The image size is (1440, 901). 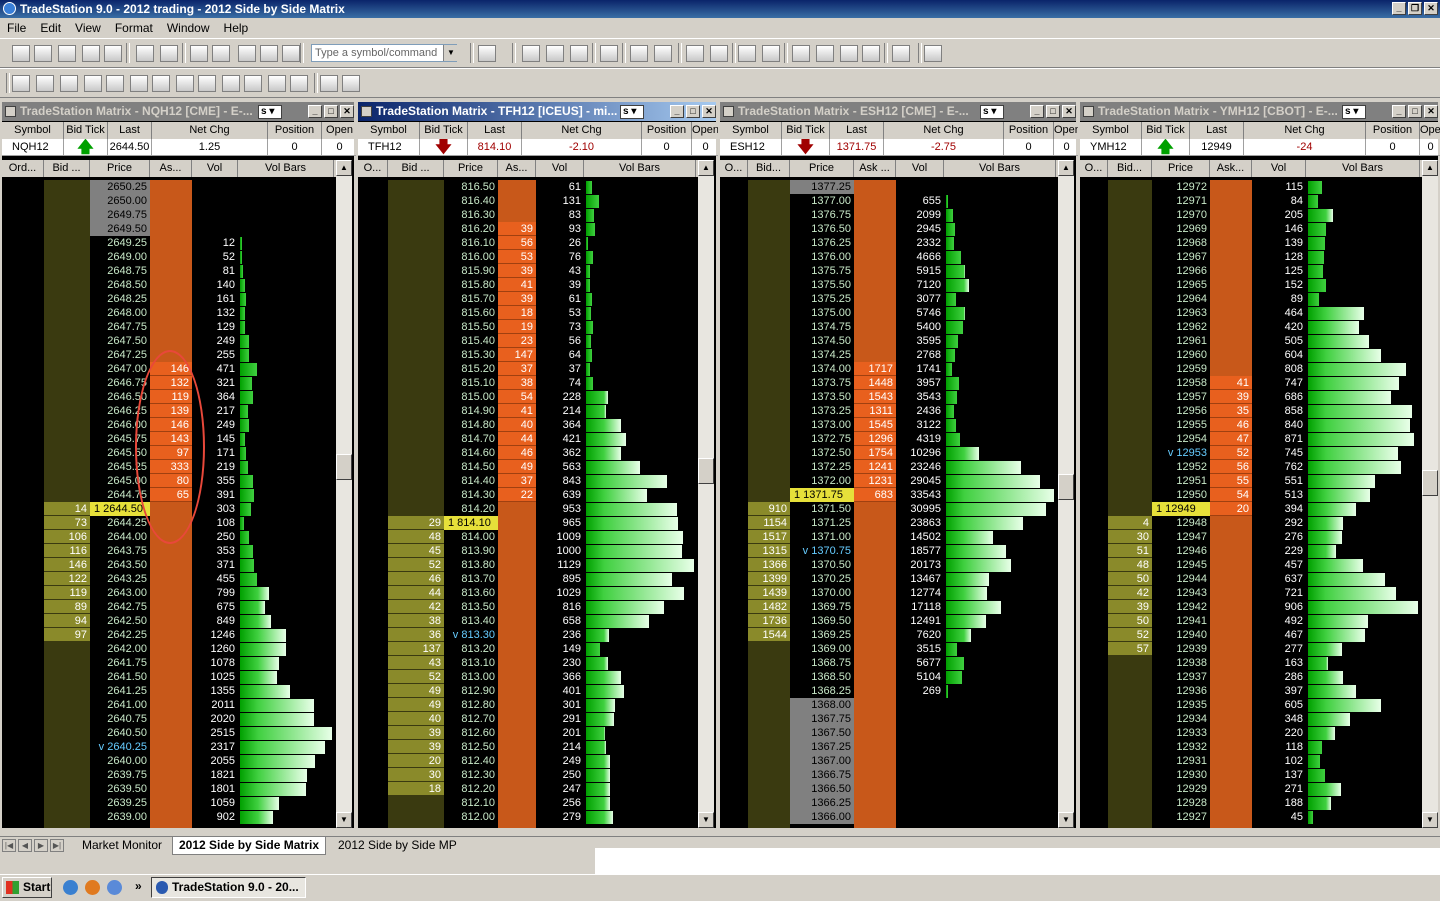 What do you see at coordinates (444, 130) in the screenshot?
I see `quote-col-header: Bid Tick` at bounding box center [444, 130].